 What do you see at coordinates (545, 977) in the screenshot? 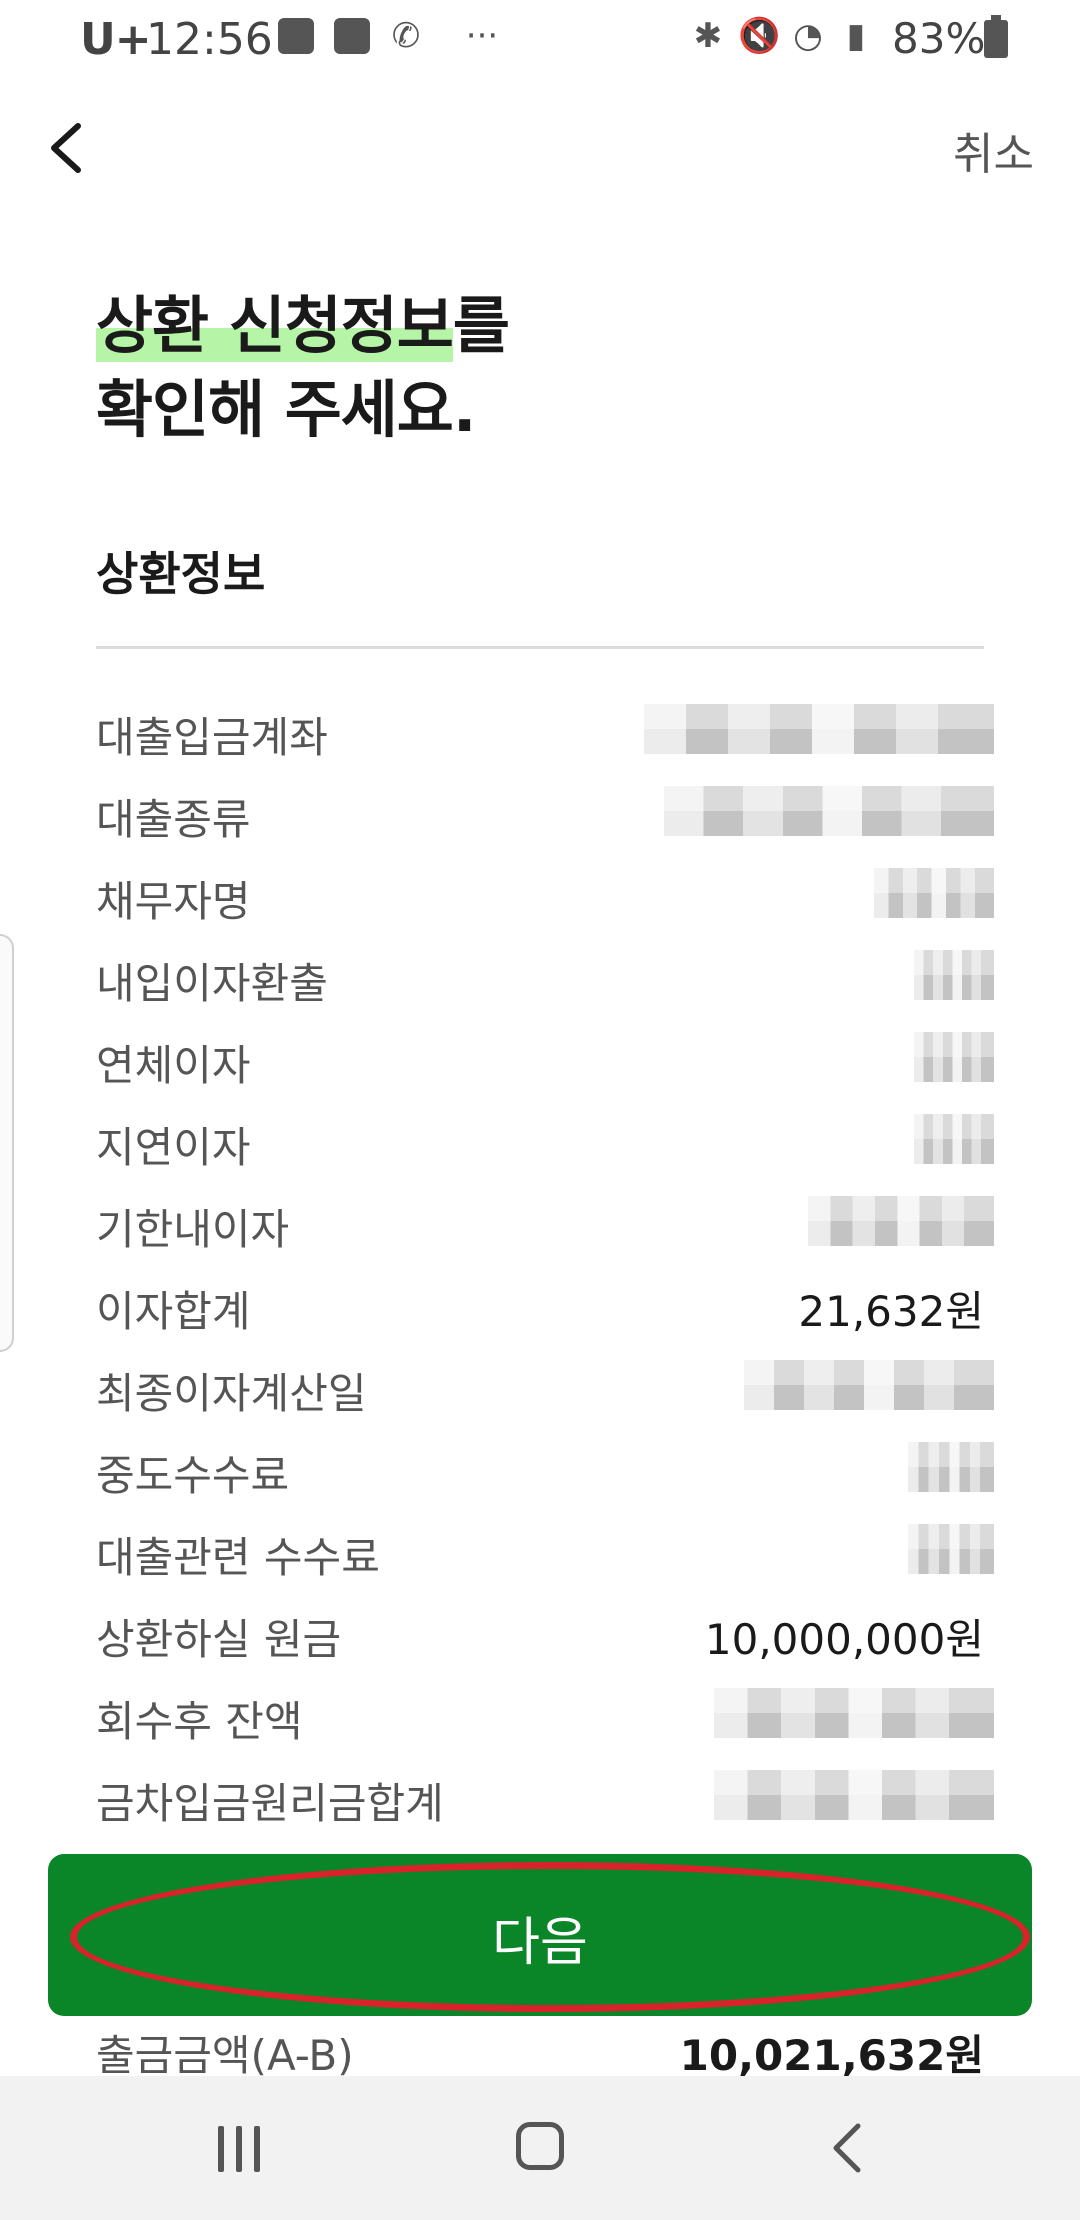
I see `info-row-refund-interest: 내입이자환출` at bounding box center [545, 977].